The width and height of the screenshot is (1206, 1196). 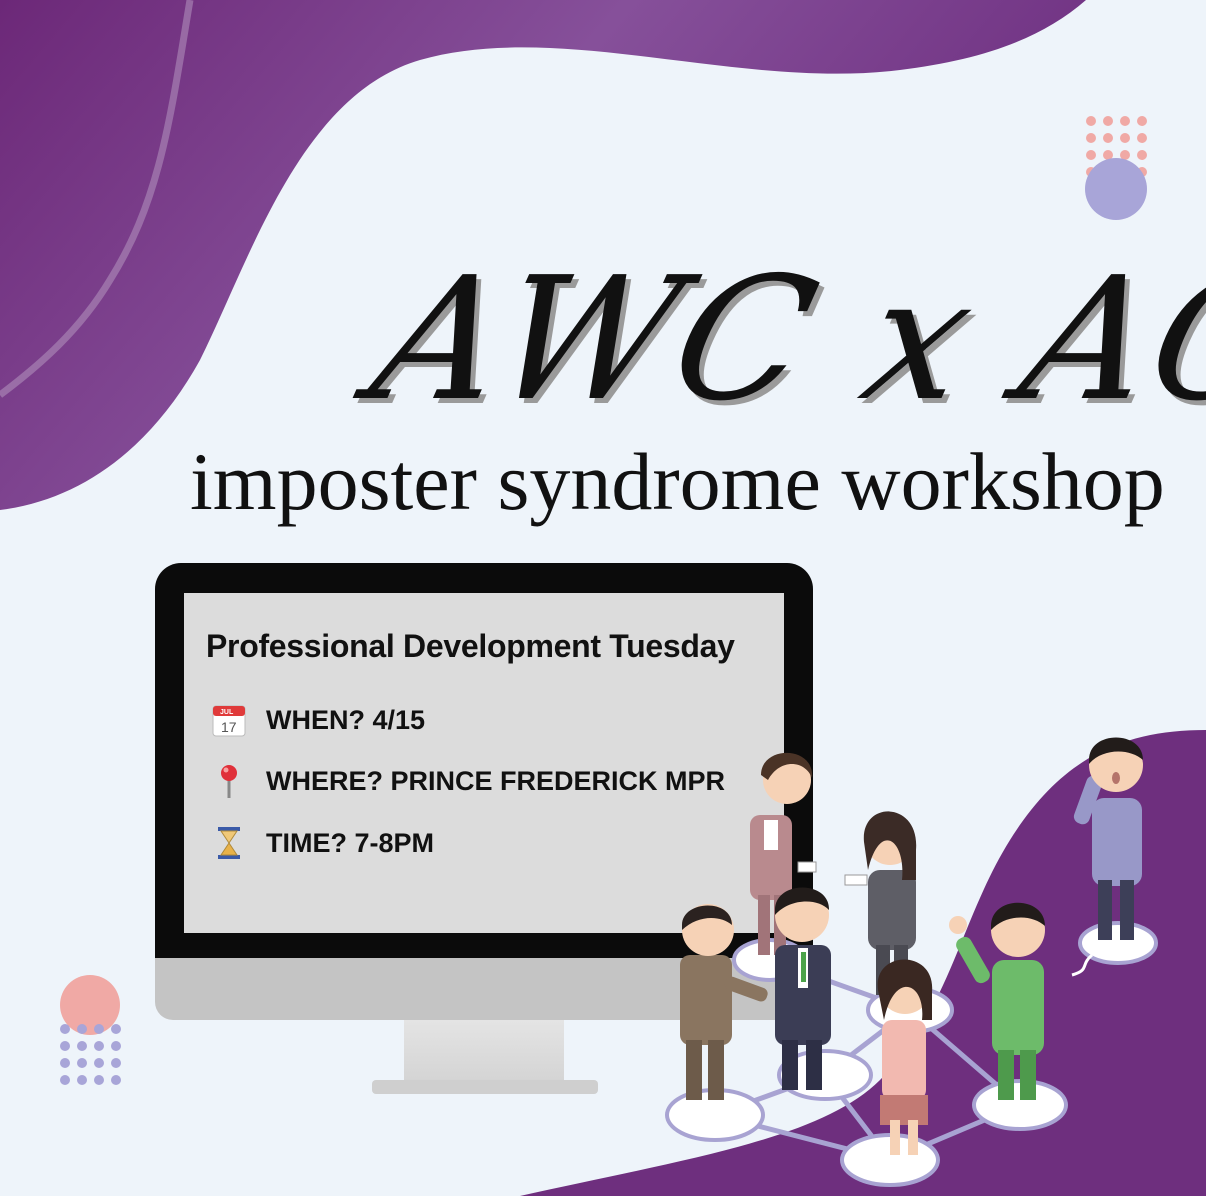 What do you see at coordinates (485, 1087) in the screenshot?
I see `monitor-base` at bounding box center [485, 1087].